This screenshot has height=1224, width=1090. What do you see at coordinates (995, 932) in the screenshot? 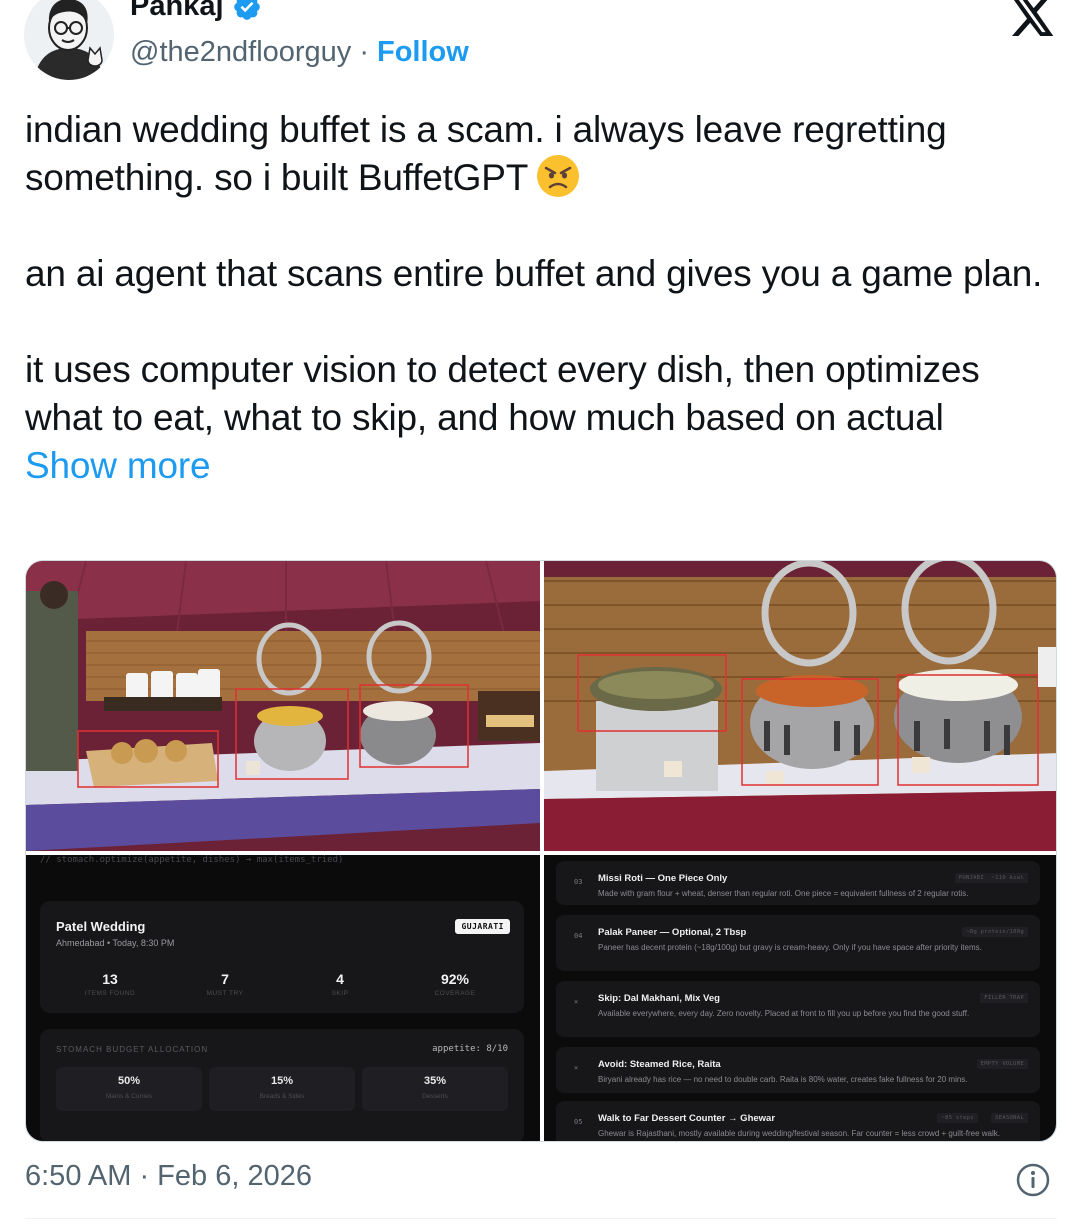
I see `plan-badge: ~8g protein/100g` at bounding box center [995, 932].